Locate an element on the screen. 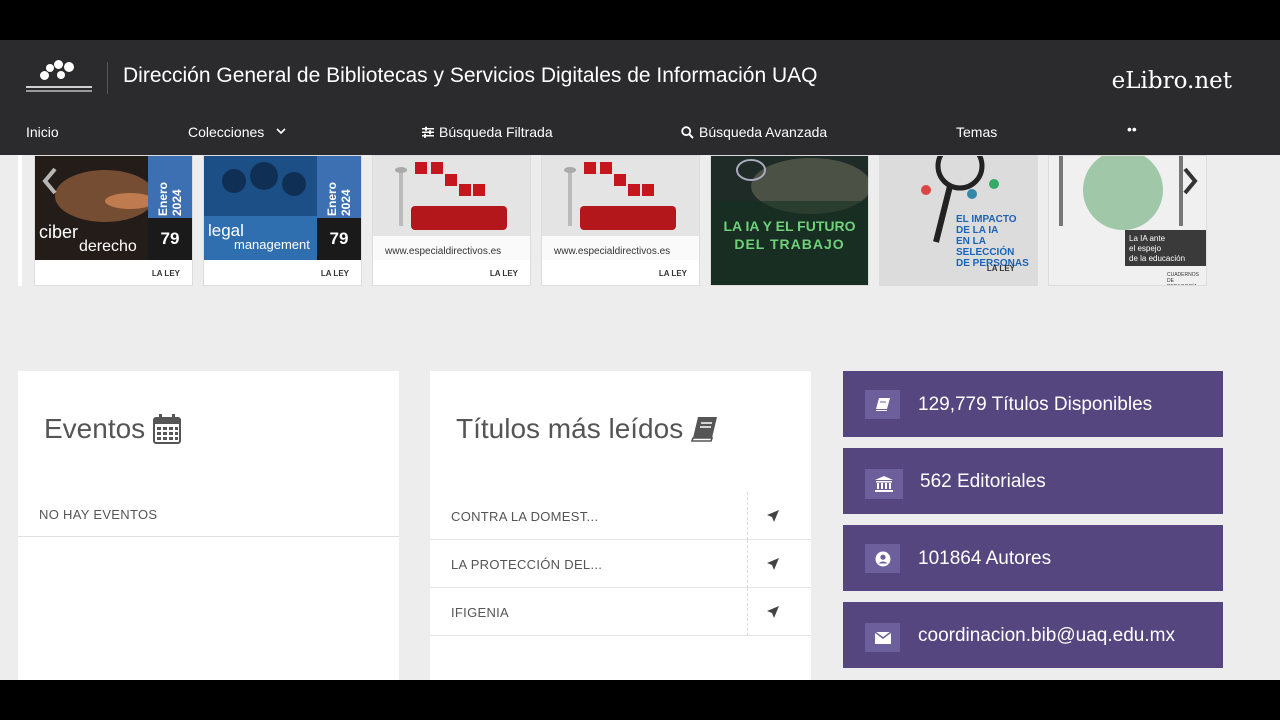  cover-title: ciber is located at coordinates (59, 232).